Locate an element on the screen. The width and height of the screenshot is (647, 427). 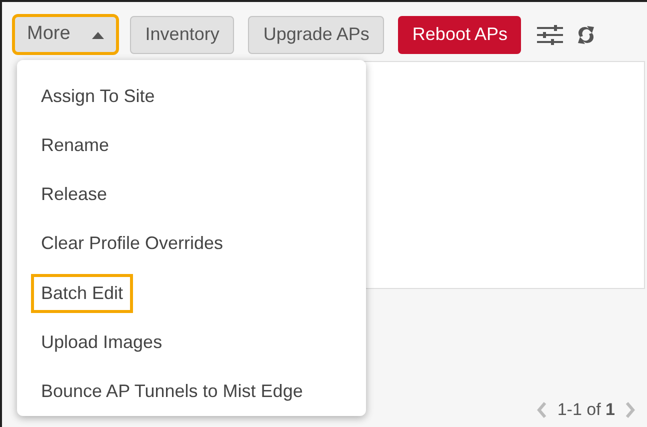
menu-item: Rename is located at coordinates (75, 145).